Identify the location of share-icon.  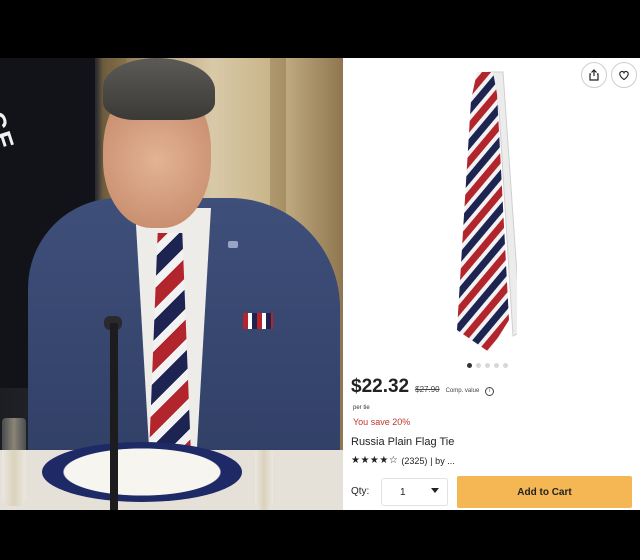
(594, 75).